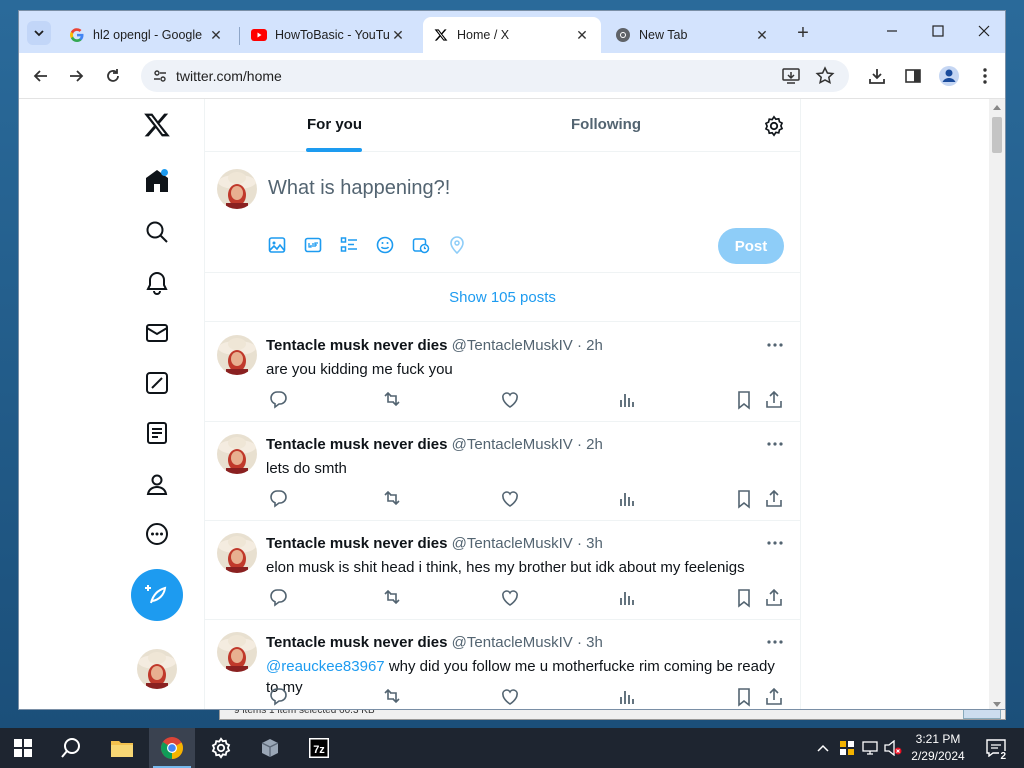 Image resolution: width=1024 pixels, height=768 pixels. What do you see at coordinates (270, 748) in the screenshot?
I see `taskbar-app` at bounding box center [270, 748].